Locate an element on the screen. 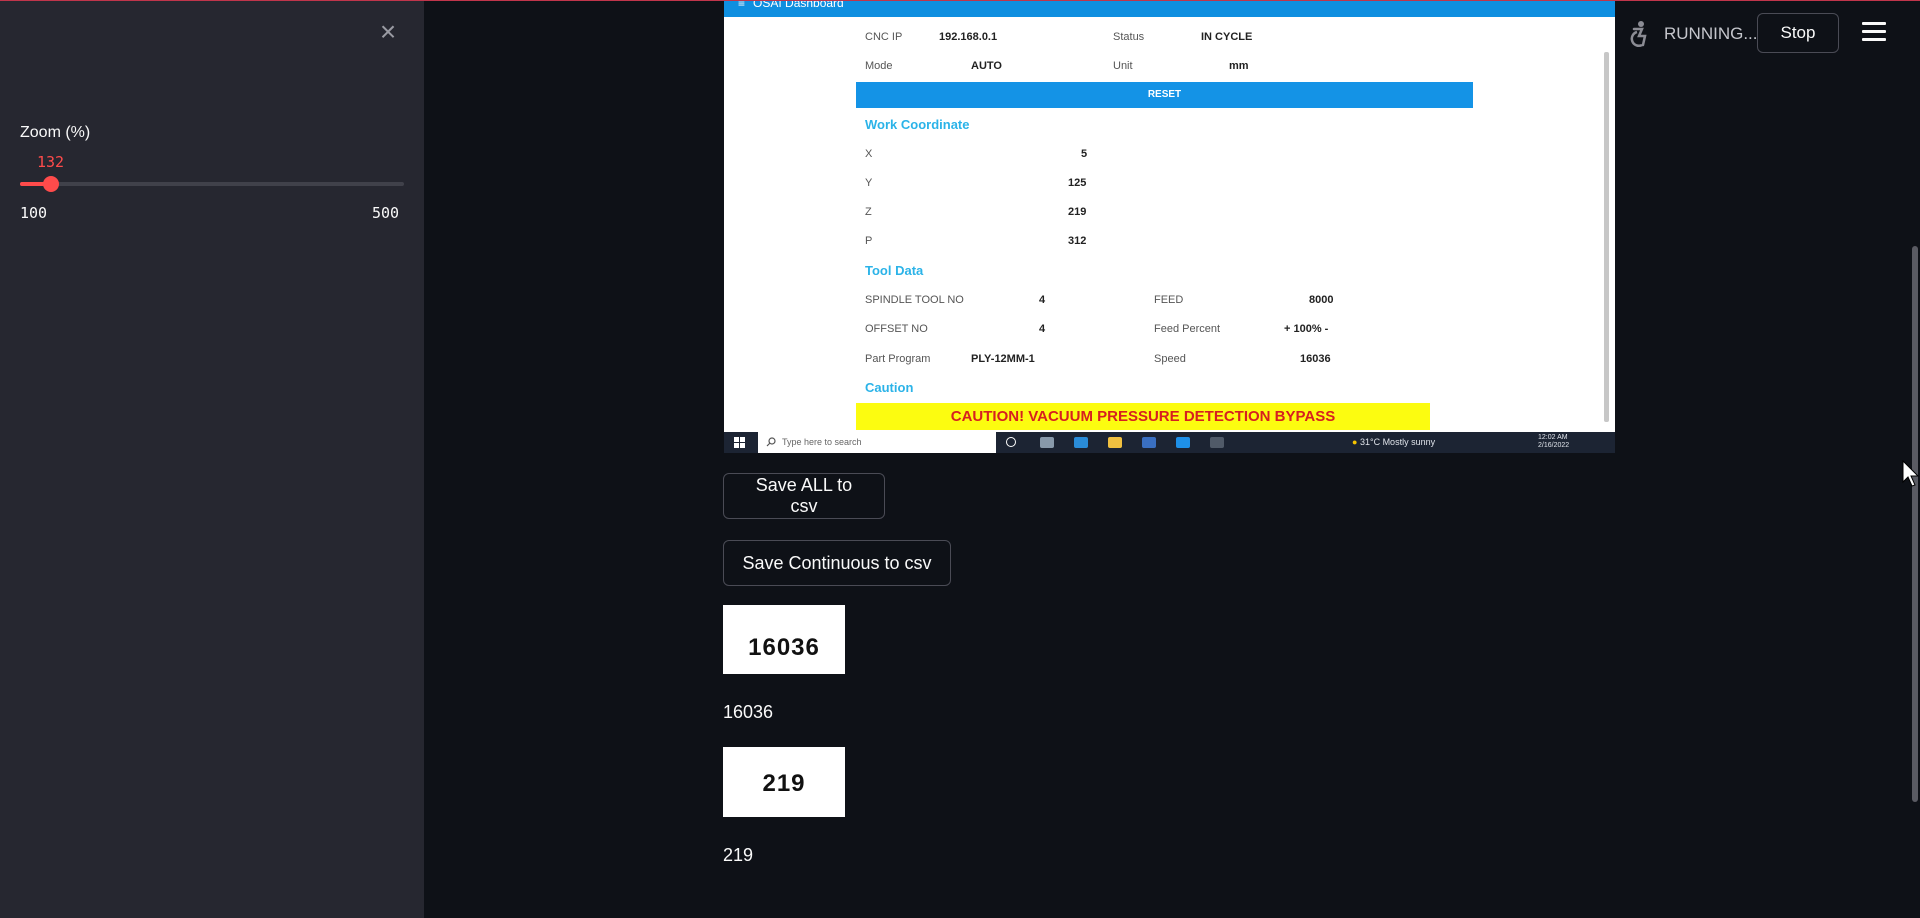  taskbar-search: Type here to search is located at coordinates (877, 442).